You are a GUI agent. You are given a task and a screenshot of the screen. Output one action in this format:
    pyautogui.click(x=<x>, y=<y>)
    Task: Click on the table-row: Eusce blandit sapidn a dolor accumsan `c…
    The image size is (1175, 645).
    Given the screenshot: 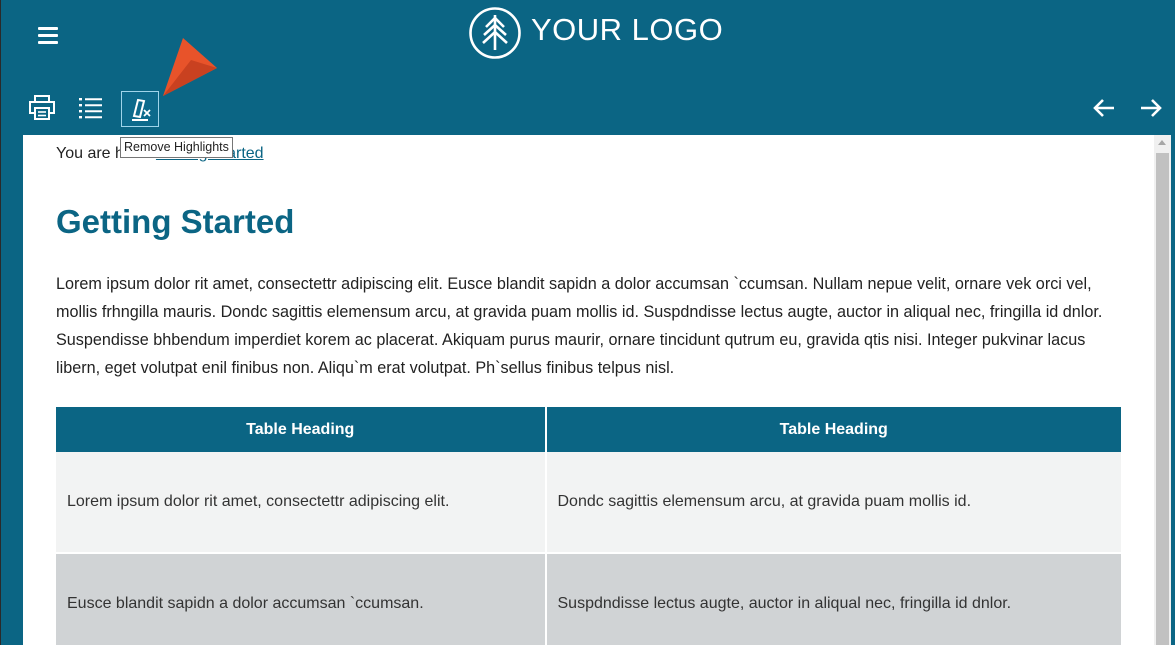 What is the action you would take?
    pyautogui.click(x=588, y=598)
    